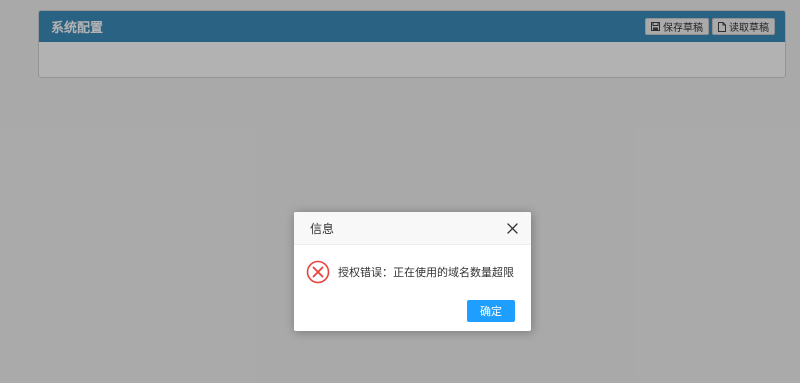  Describe the element at coordinates (322, 228) in the screenshot. I see `dialog-title: 信息` at that location.